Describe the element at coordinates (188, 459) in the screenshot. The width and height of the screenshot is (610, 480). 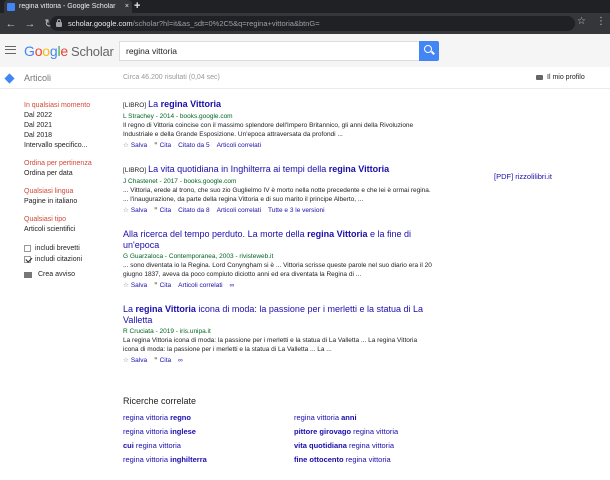
I see `rel-bold: inghilterra` at that location.